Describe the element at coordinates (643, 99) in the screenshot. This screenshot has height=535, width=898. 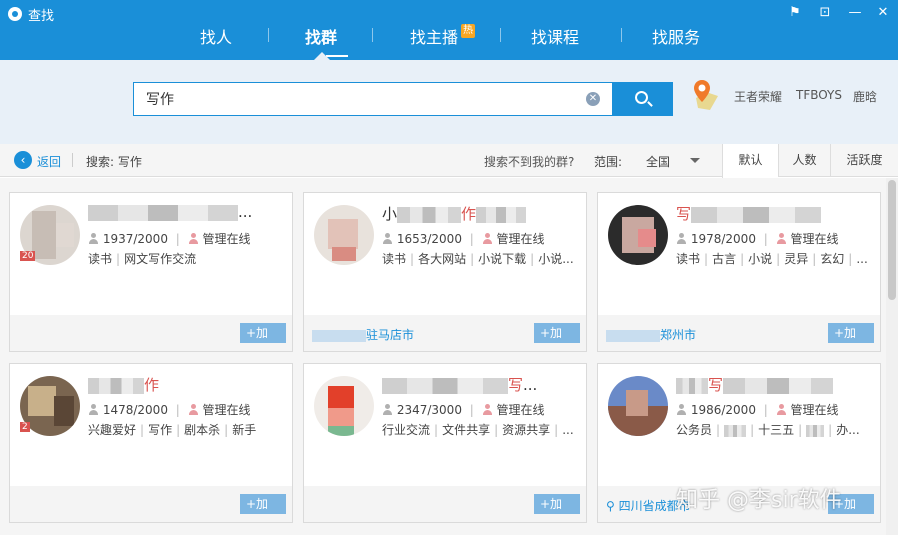
I see `search-button` at that location.